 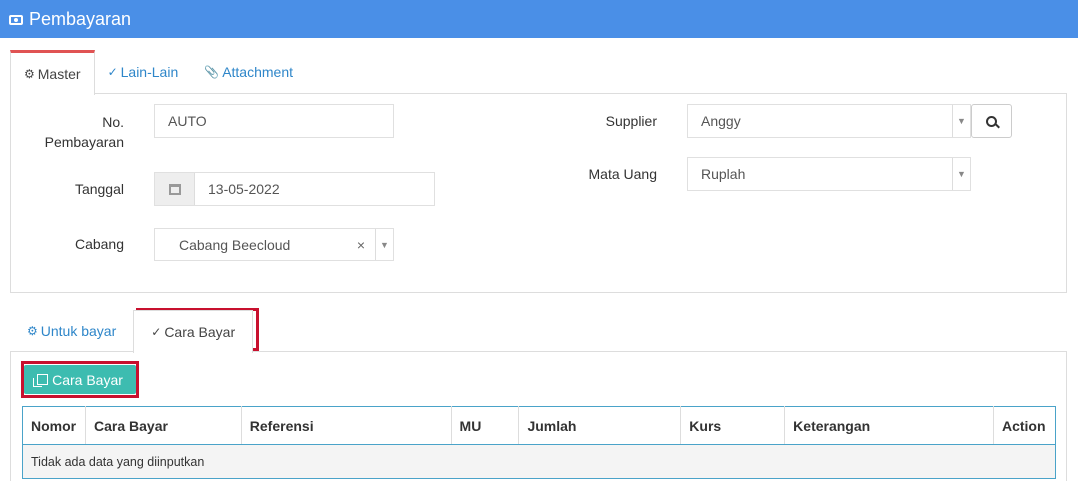 I want to click on column-header: Cara Bayar, so click(x=163, y=425).